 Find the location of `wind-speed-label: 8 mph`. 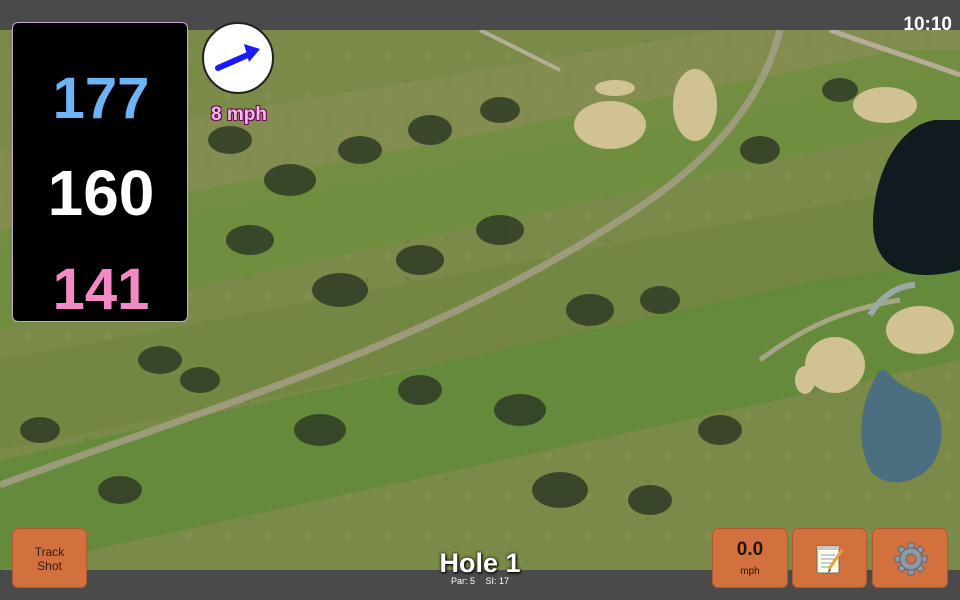

wind-speed-label: 8 mph is located at coordinates (239, 114).